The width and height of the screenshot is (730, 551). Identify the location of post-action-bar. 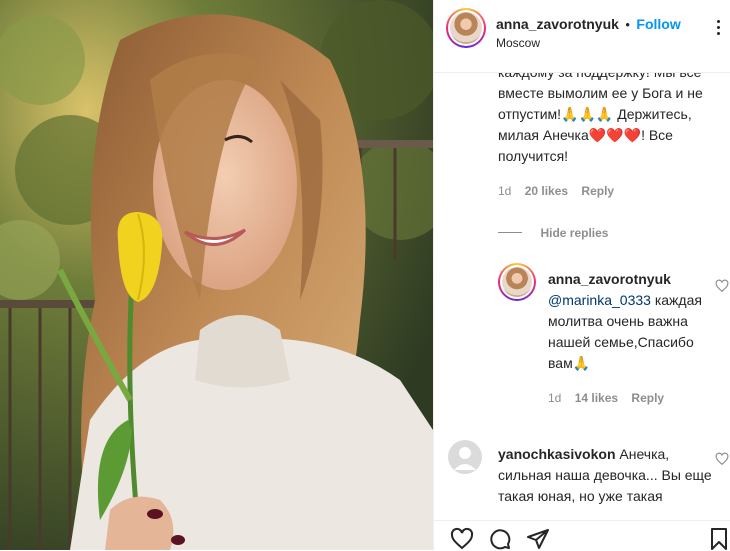
(582, 535).